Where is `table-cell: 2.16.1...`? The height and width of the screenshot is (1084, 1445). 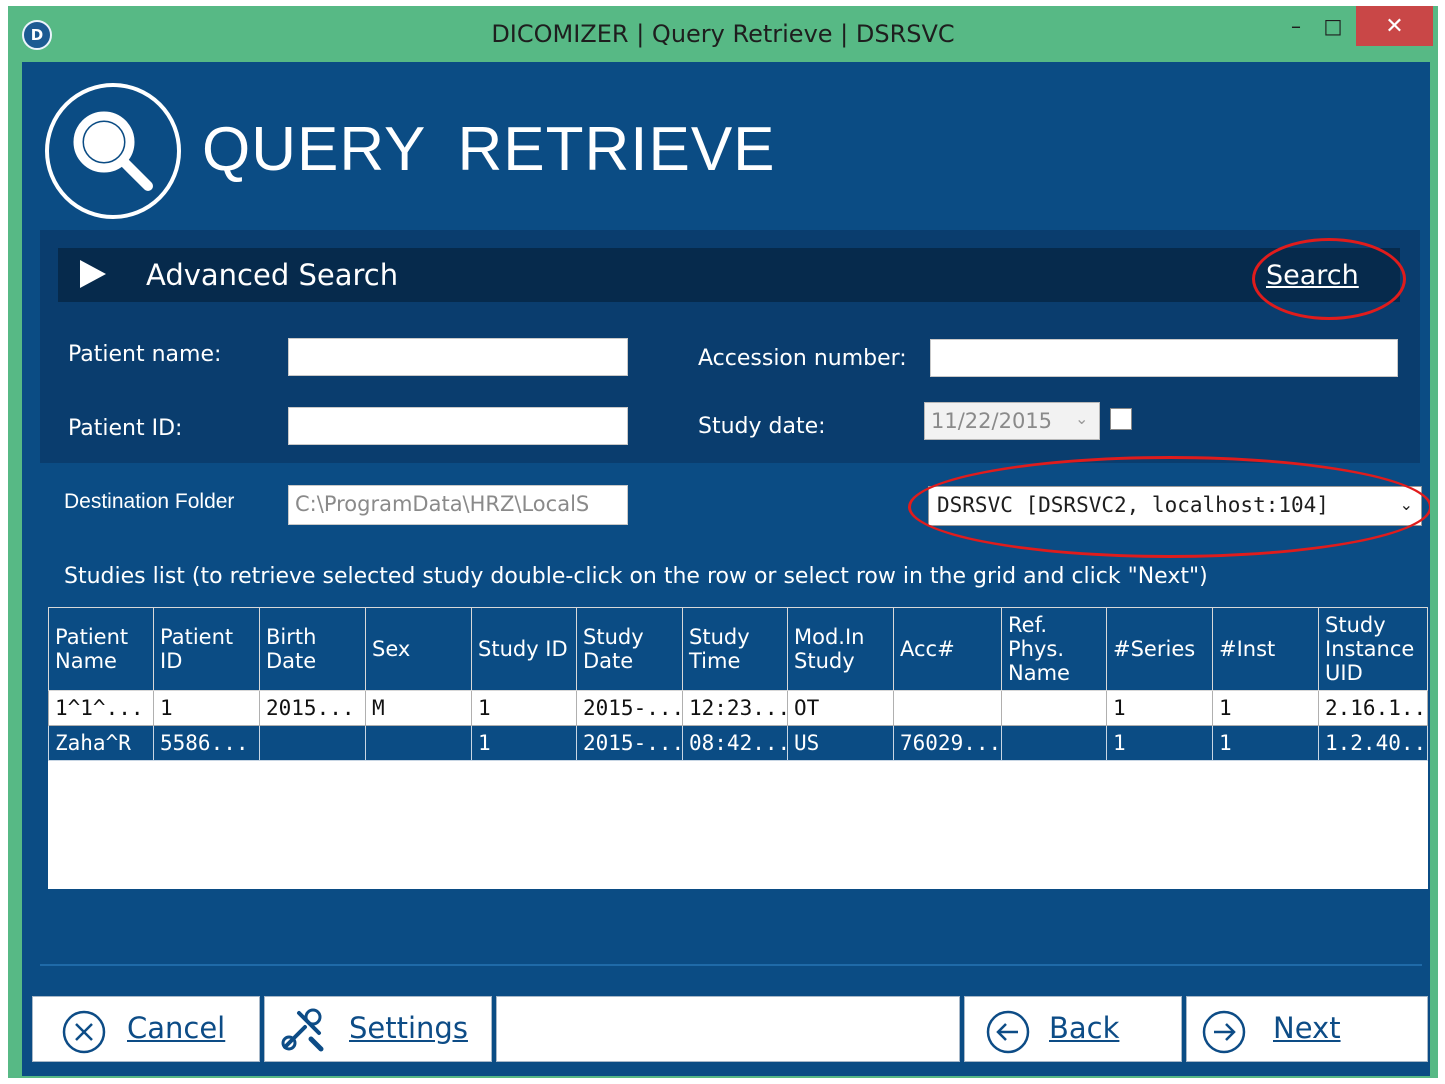 table-cell: 2.16.1... is located at coordinates (1373, 708).